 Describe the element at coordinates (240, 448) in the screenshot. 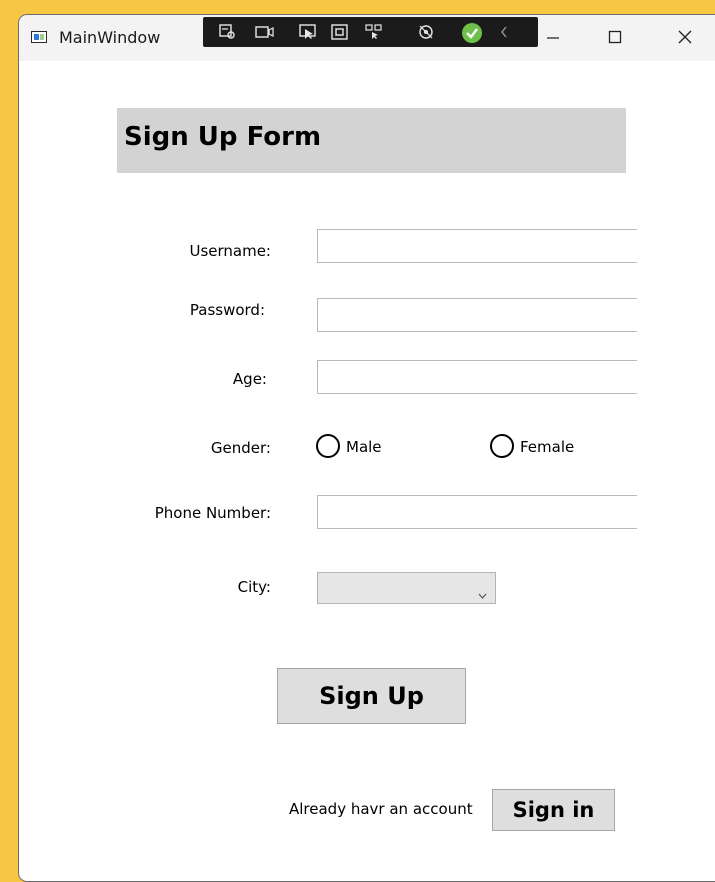

I see `gender-label: Gender:` at that location.